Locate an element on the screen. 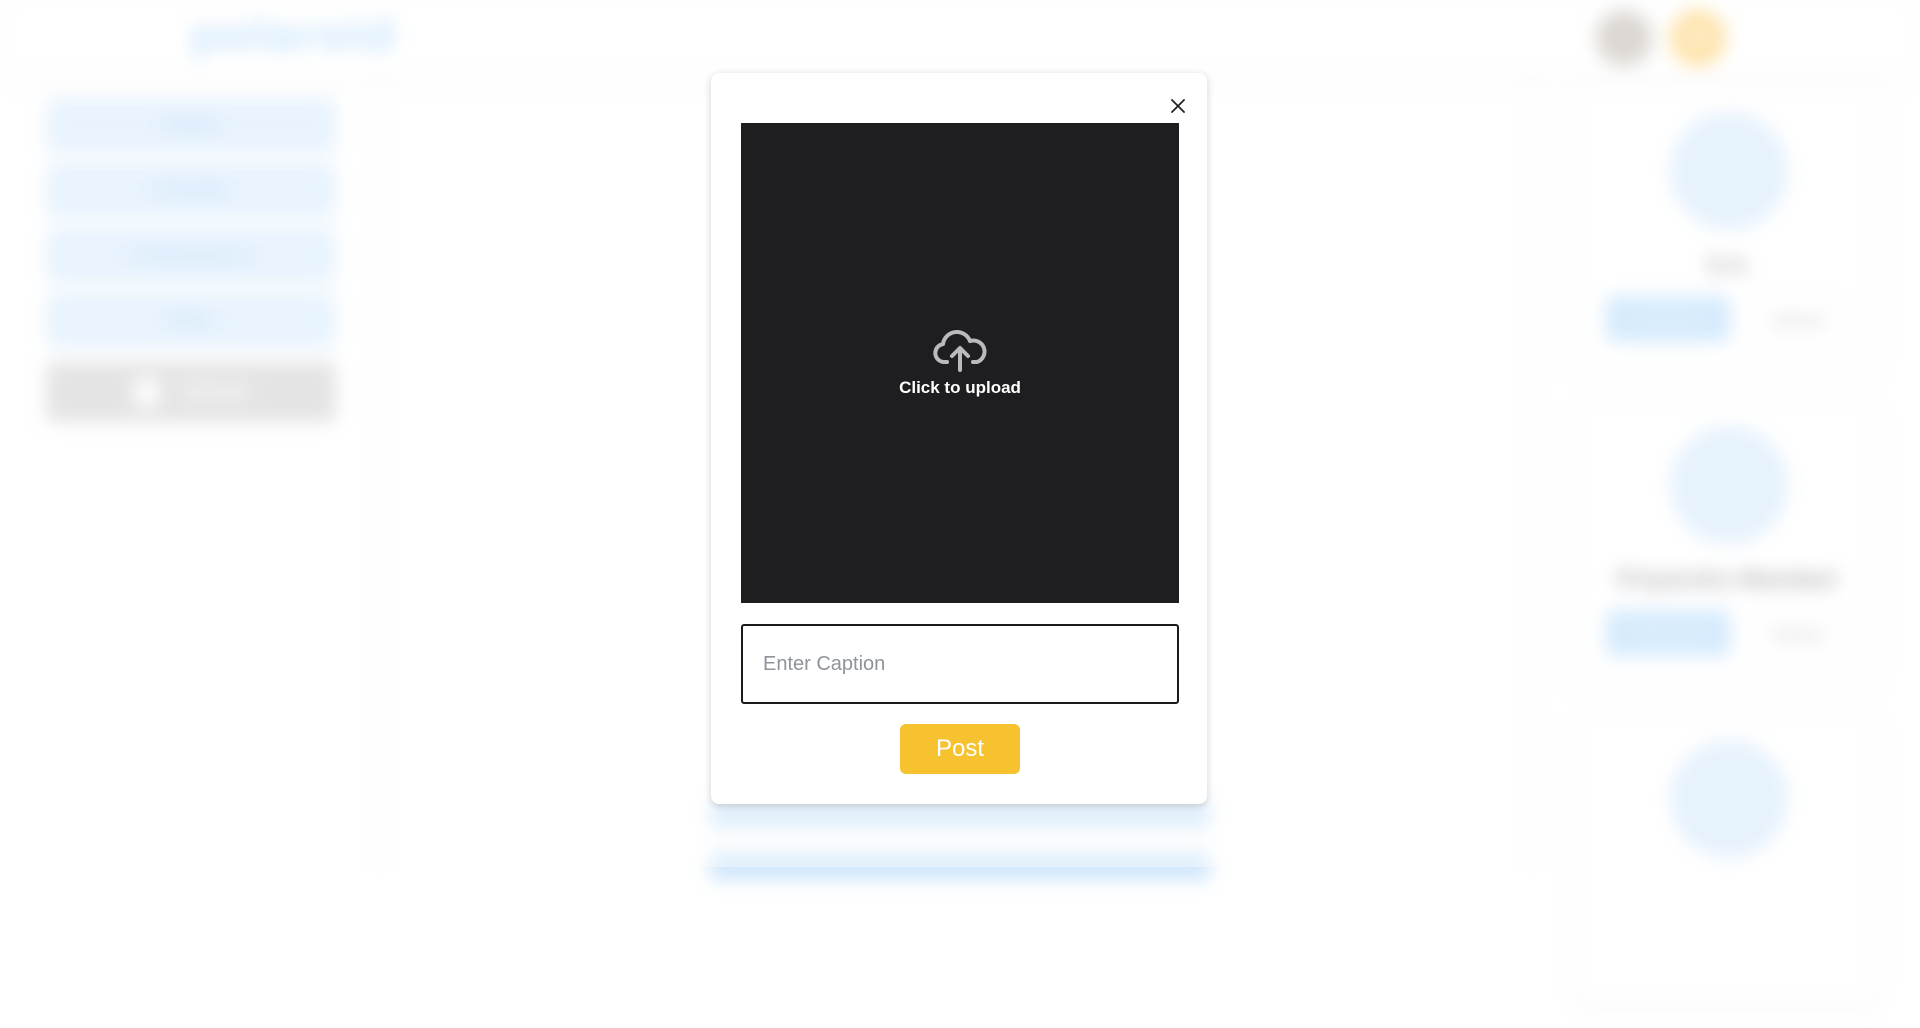  cloud-upload-icon is located at coordinates (960, 351).